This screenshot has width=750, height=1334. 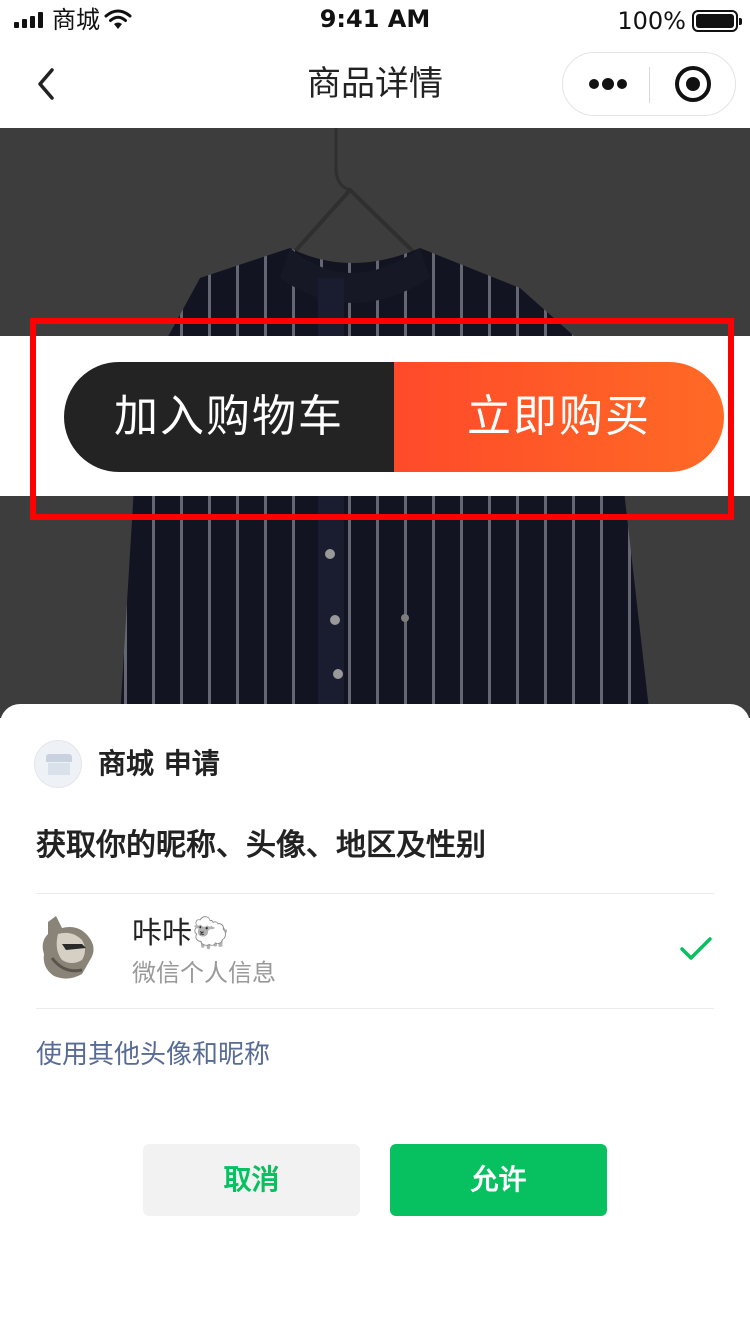 What do you see at coordinates (159, 763) in the screenshot?
I see `app-name: 商城 申请` at bounding box center [159, 763].